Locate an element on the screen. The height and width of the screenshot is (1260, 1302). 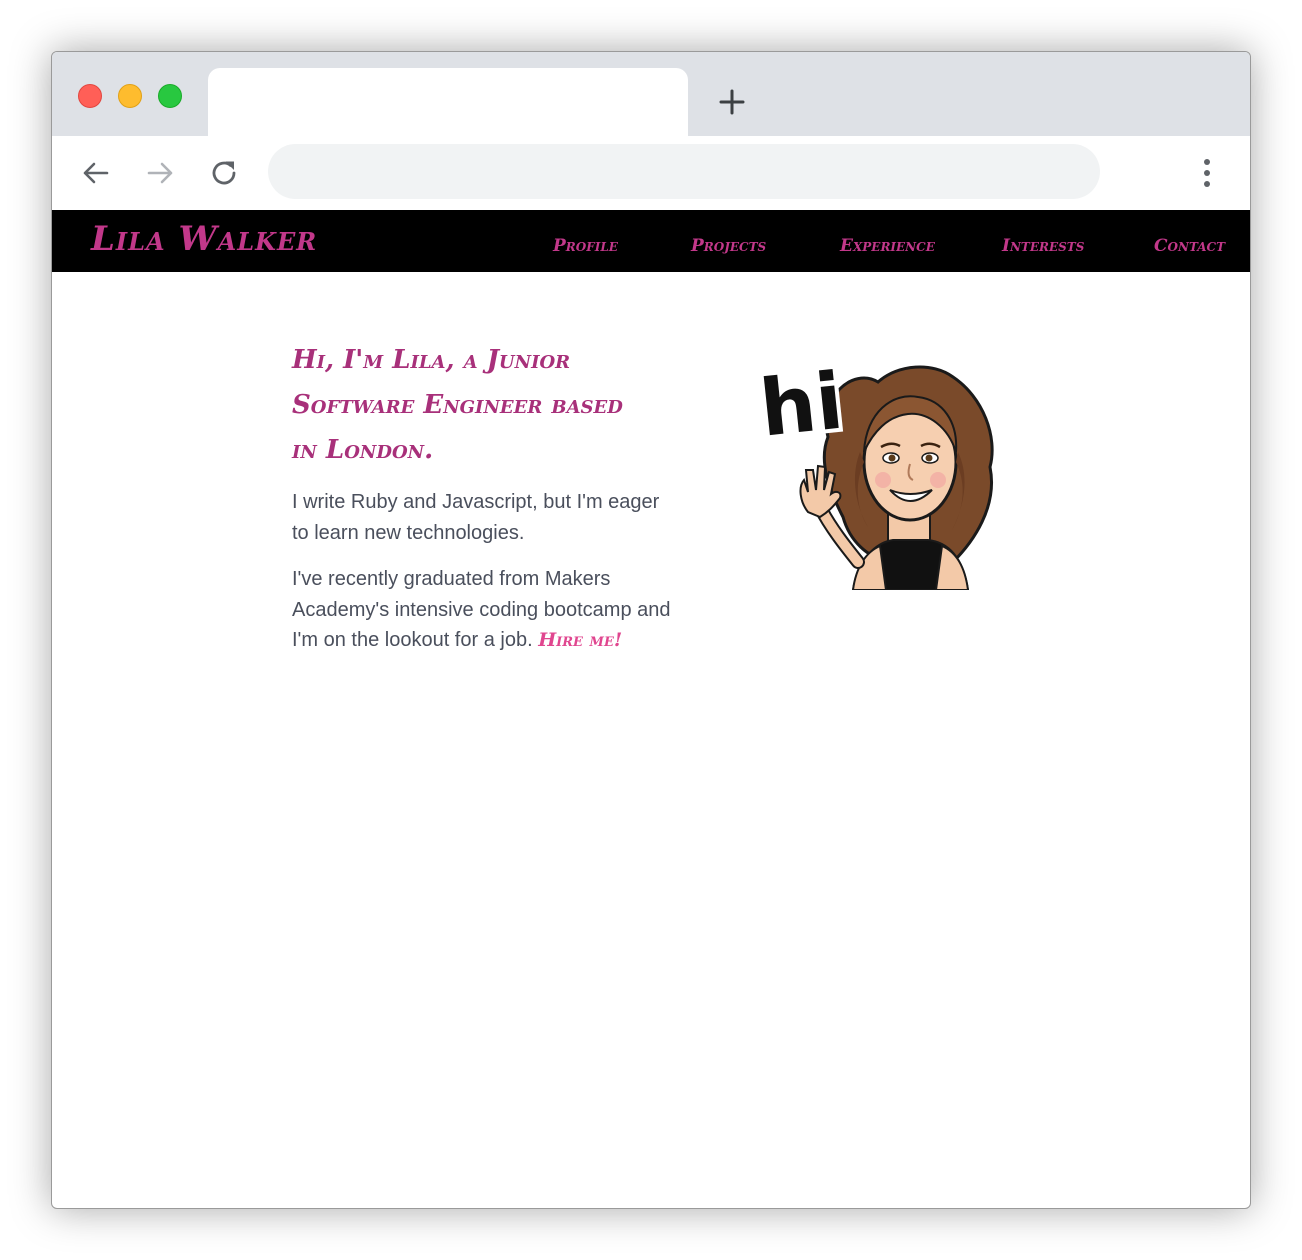
headline-line: Hi, I'm Lila, a Junior is located at coordinates (431, 360).